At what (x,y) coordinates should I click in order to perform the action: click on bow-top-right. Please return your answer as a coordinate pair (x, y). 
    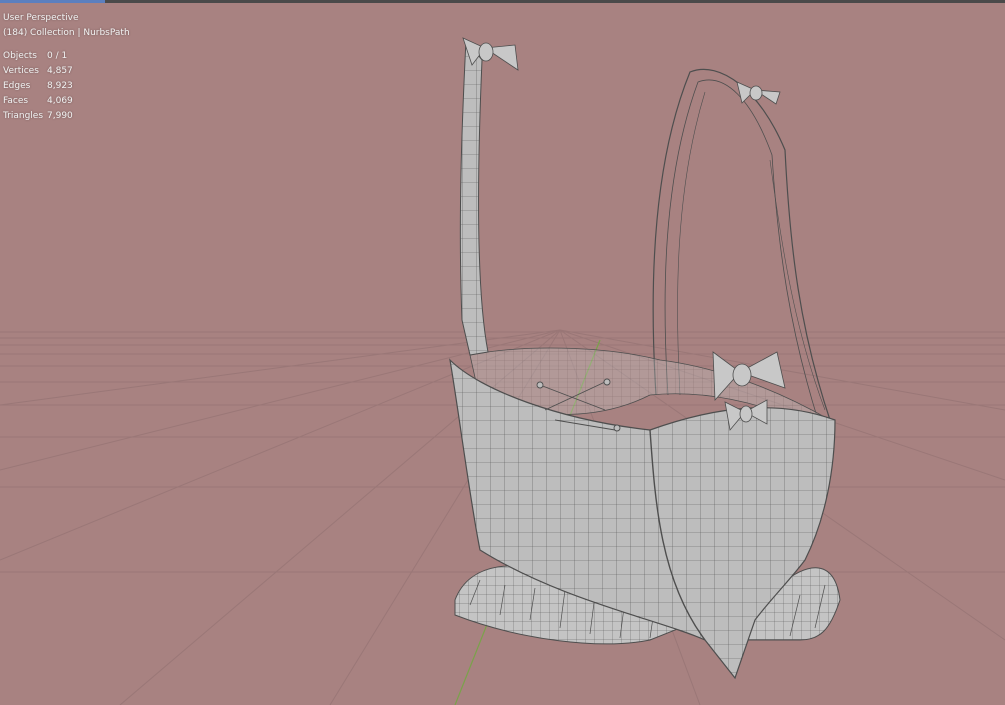
    Looking at the image, I should click on (758, 93).